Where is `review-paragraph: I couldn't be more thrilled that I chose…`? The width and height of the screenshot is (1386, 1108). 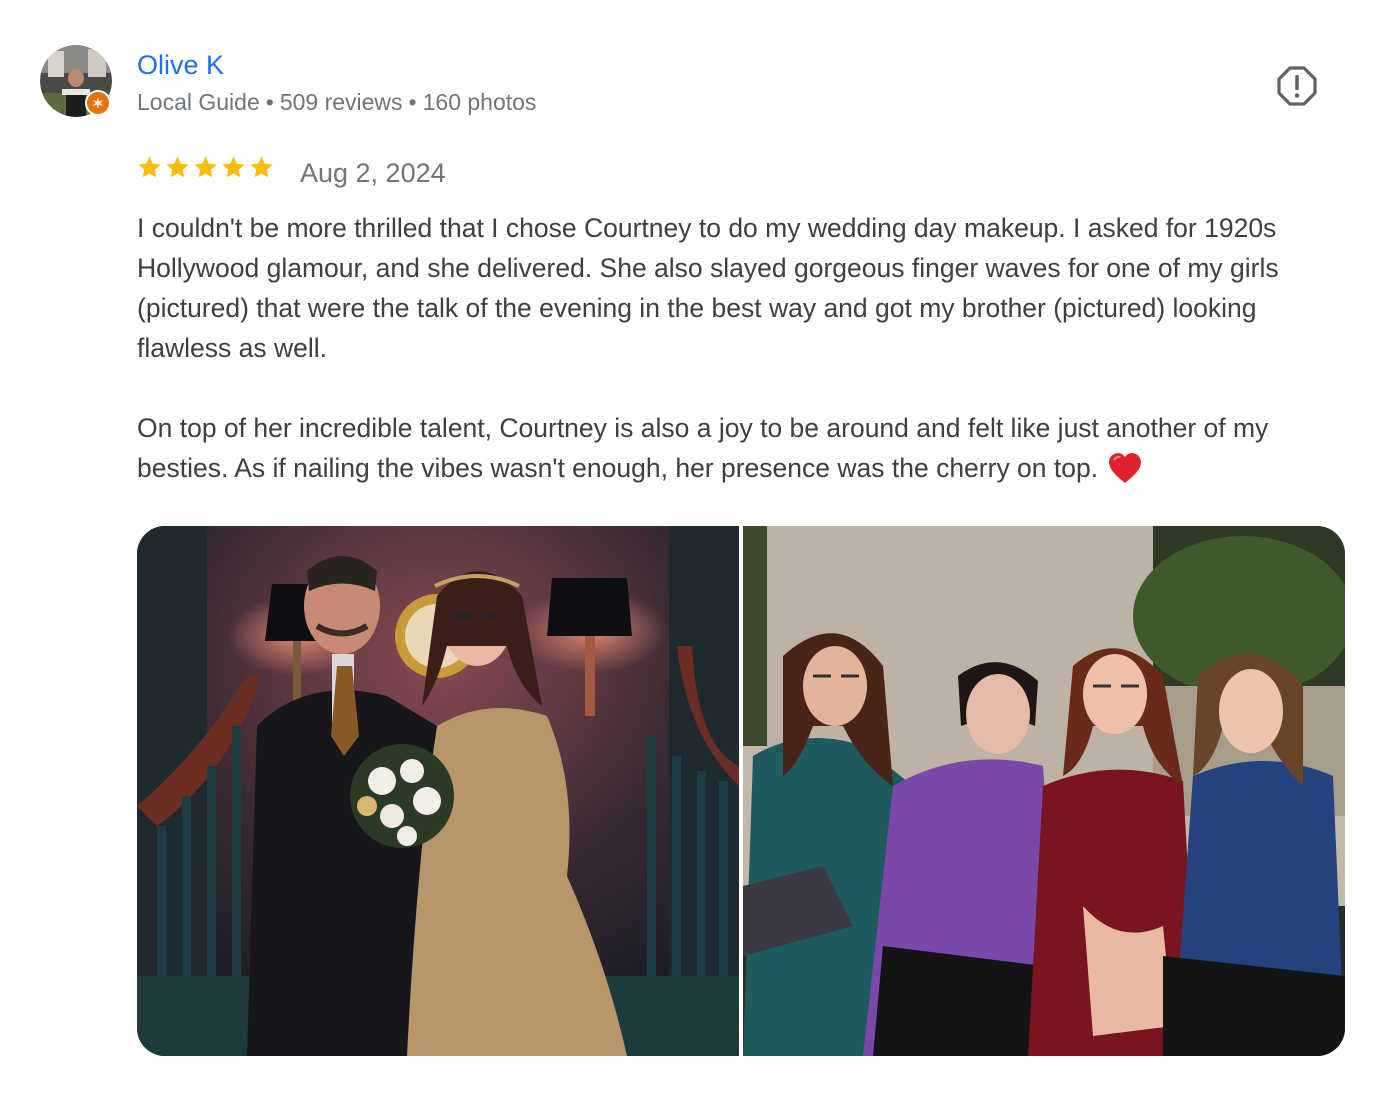
review-paragraph: I couldn't be more thrilled that I chose… is located at coordinates (708, 288).